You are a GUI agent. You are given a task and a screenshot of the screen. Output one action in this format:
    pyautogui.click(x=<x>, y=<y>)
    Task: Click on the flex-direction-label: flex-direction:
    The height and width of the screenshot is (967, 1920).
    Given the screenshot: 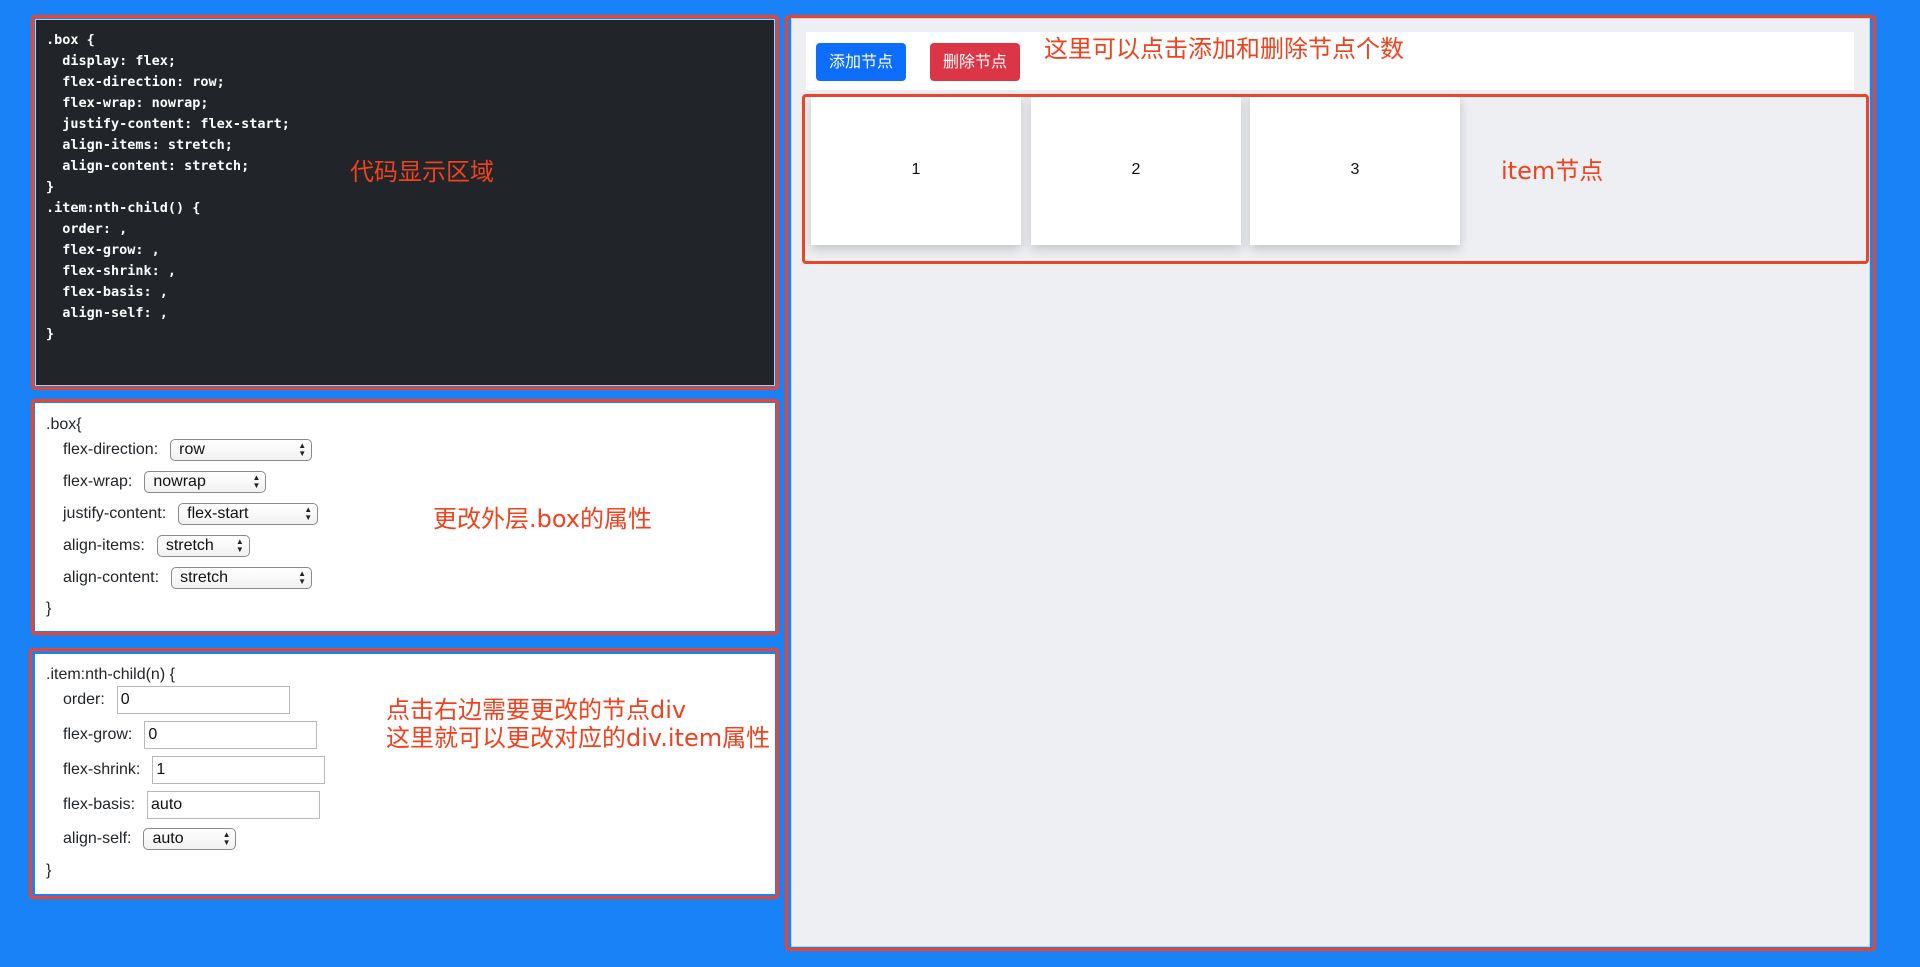 What is the action you would take?
    pyautogui.click(x=111, y=449)
    